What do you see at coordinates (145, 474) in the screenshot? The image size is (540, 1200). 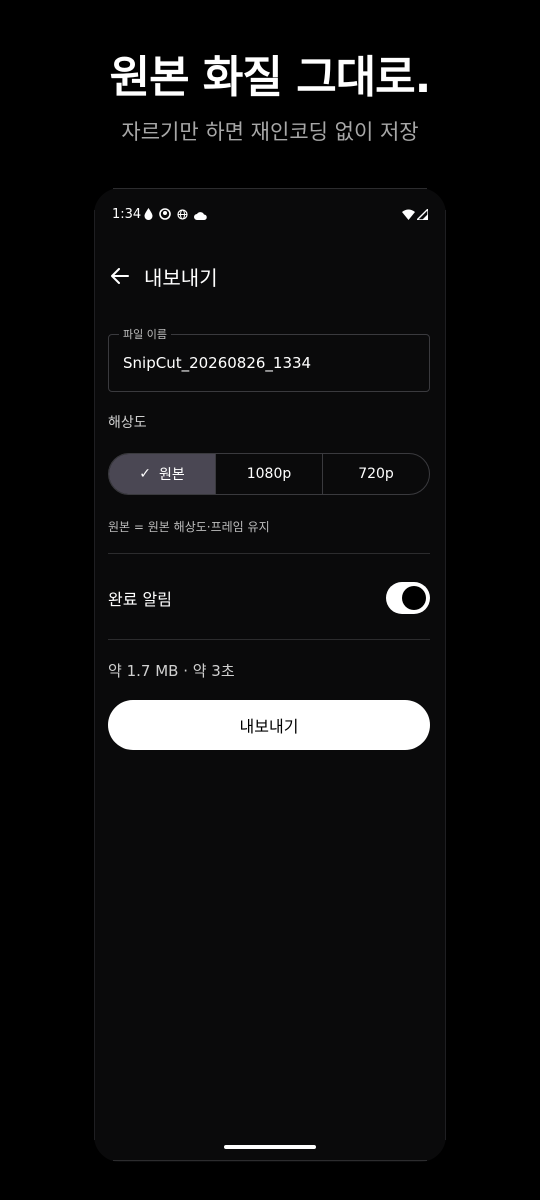 I see `check-icon: ✓` at bounding box center [145, 474].